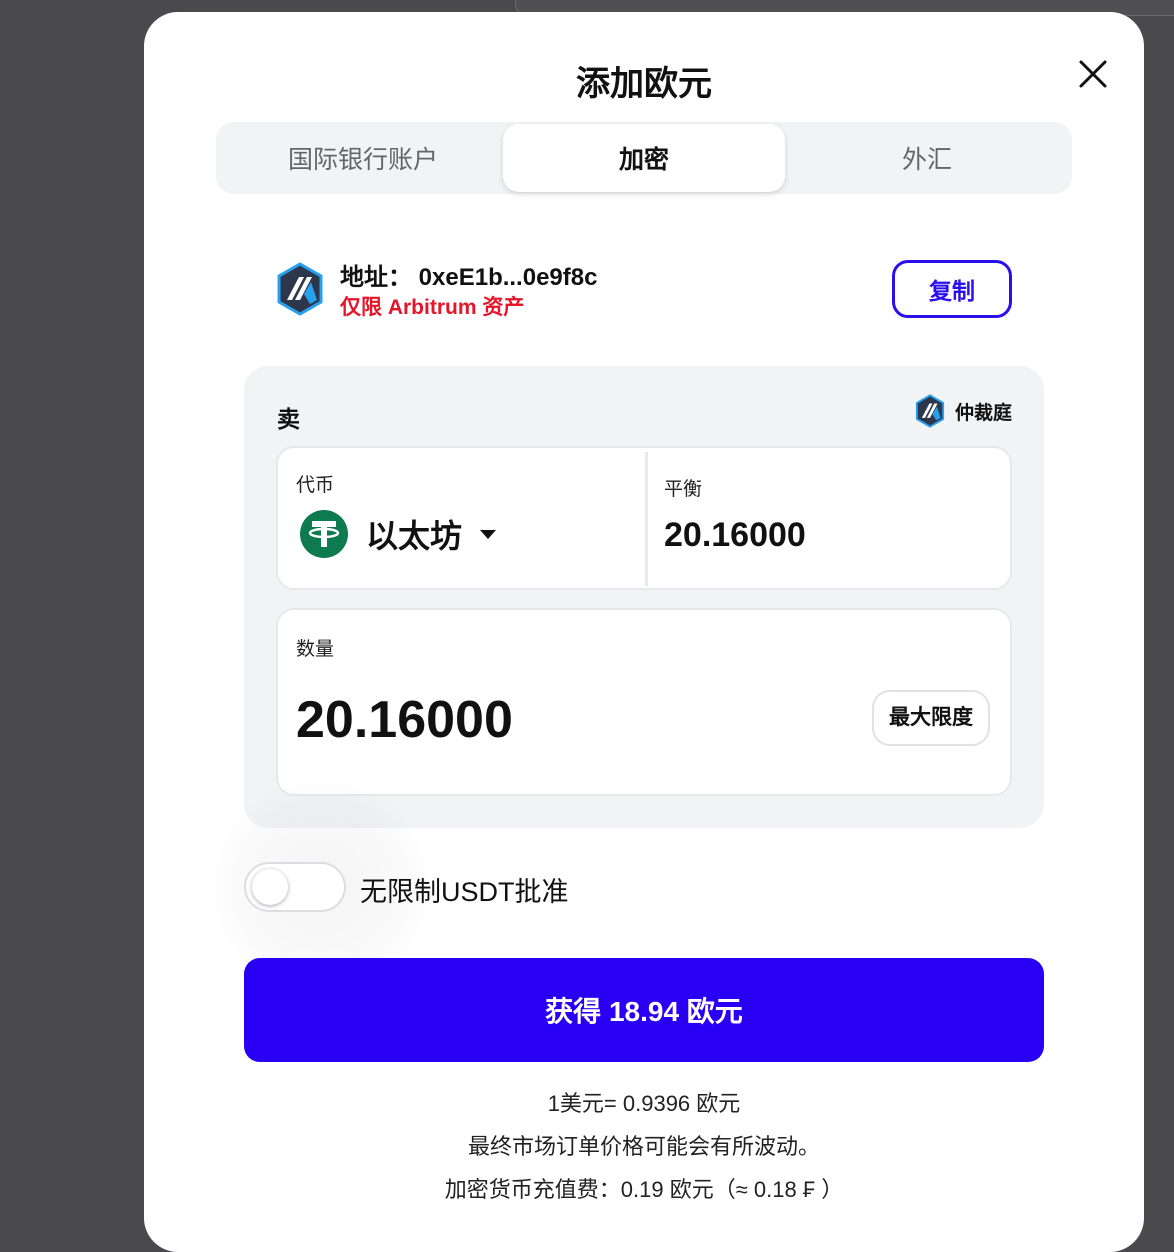  What do you see at coordinates (952, 289) in the screenshot?
I see `copy-address-button: 复制` at bounding box center [952, 289].